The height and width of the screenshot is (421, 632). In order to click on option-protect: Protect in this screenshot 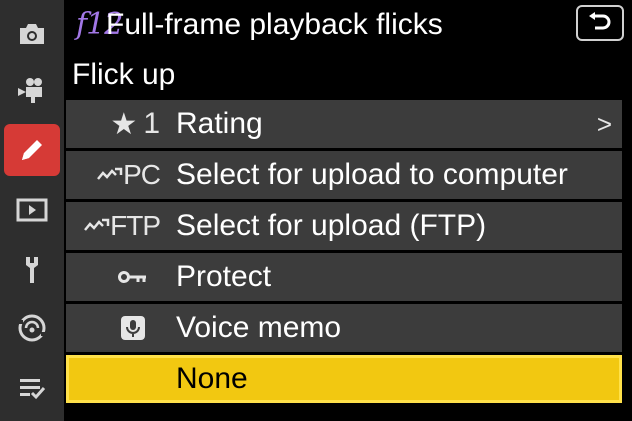, I will do `click(344, 277)`.